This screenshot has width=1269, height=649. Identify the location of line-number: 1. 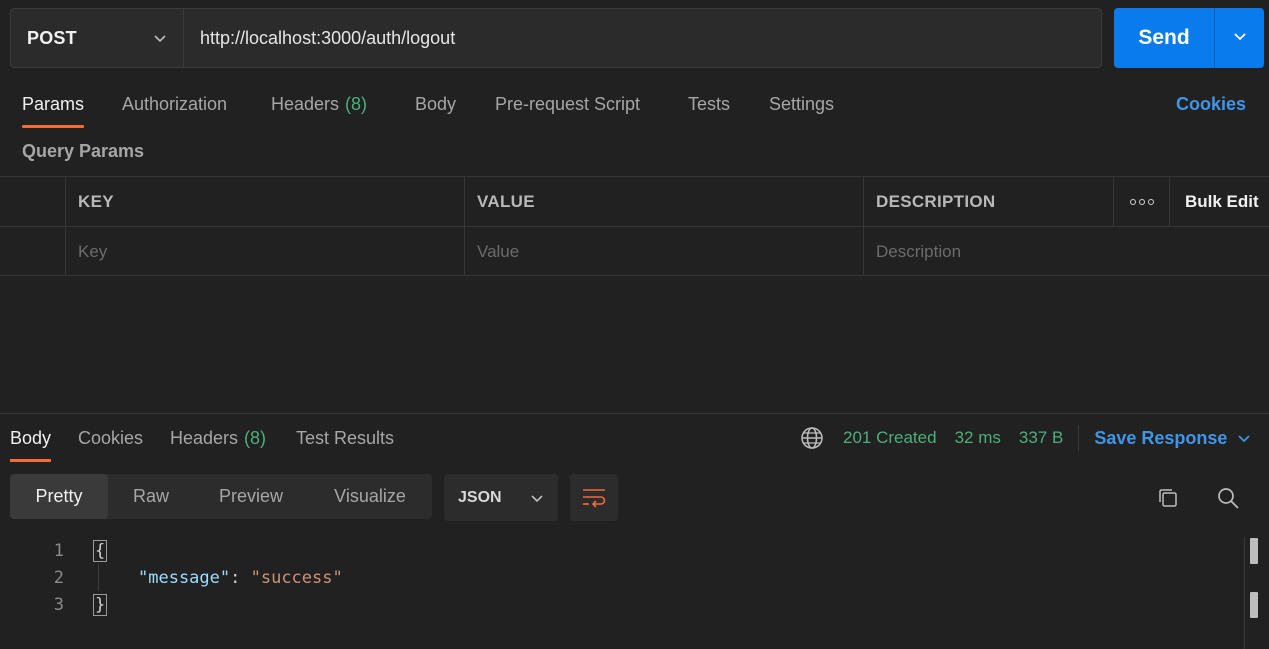
(58, 550).